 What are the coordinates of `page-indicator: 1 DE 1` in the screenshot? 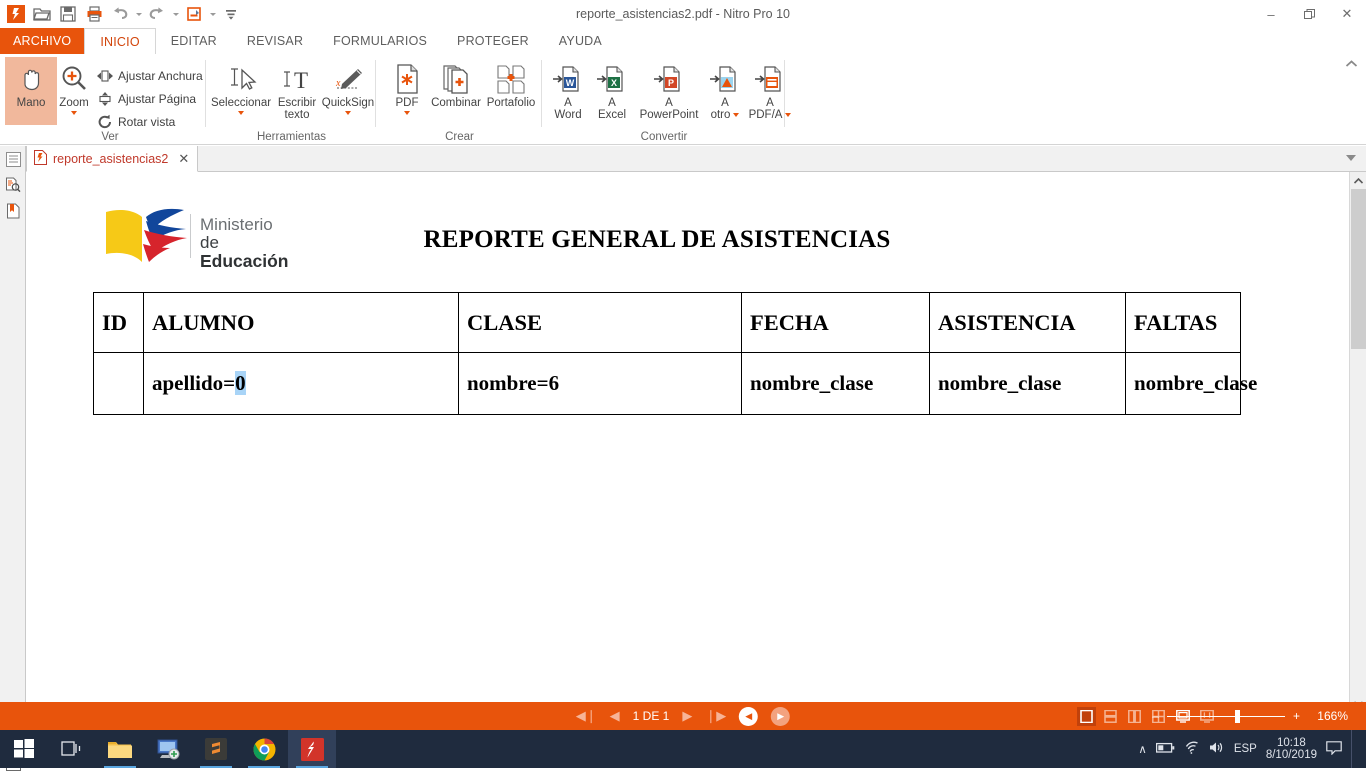 It's located at (651, 716).